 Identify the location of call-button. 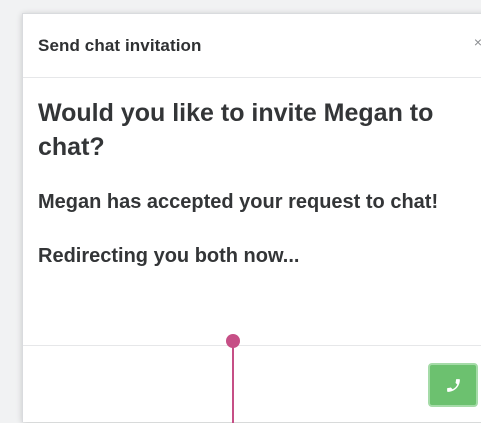
(453, 385).